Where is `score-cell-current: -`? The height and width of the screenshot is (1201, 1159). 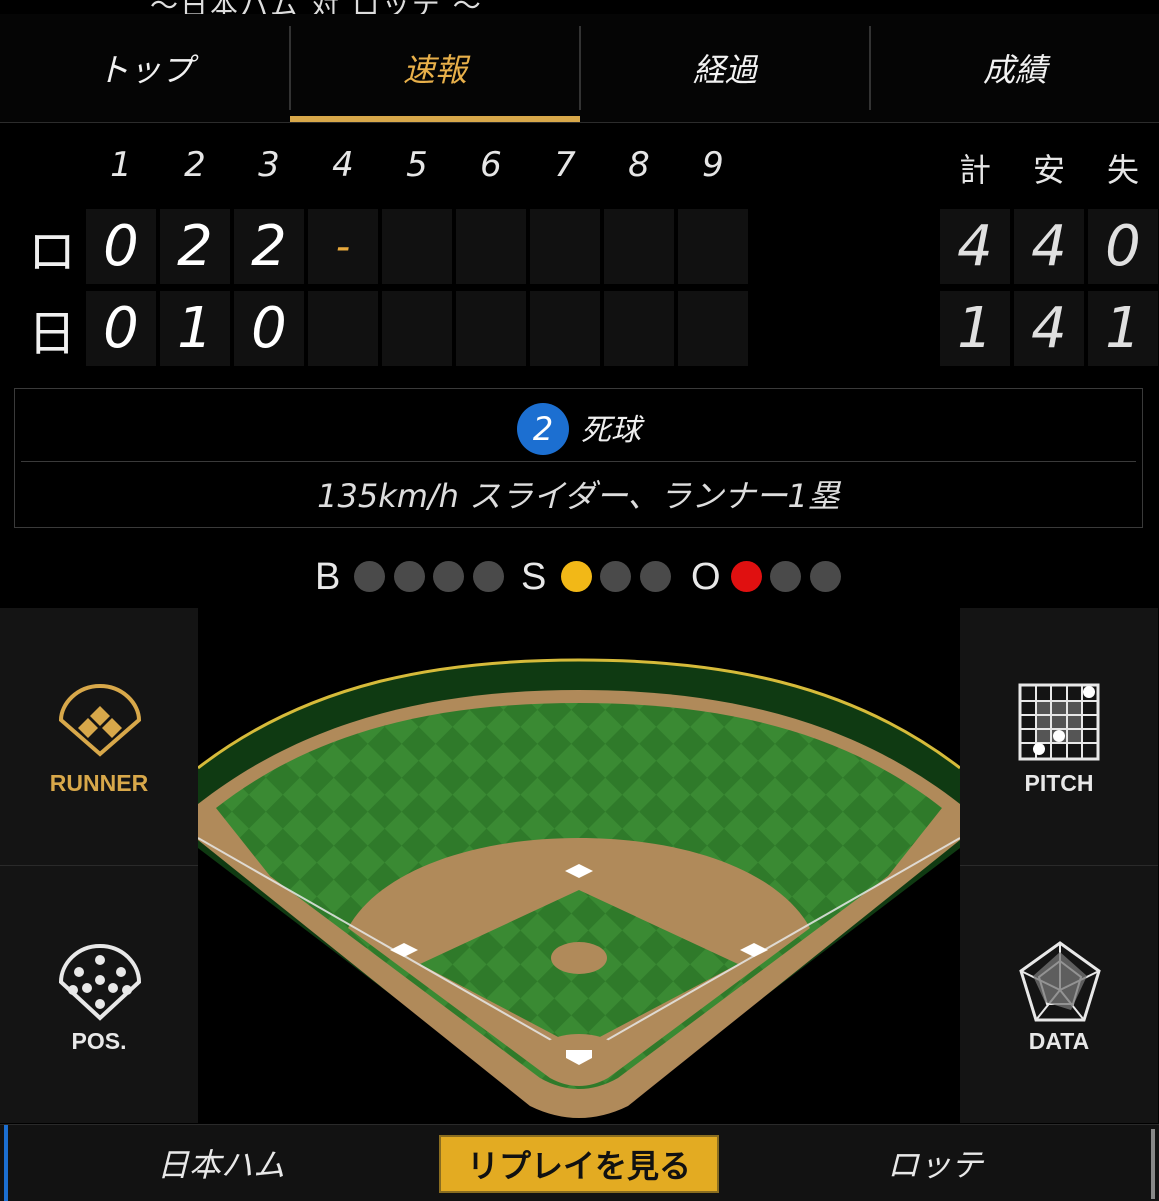
score-cell-current: - is located at coordinates (343, 246).